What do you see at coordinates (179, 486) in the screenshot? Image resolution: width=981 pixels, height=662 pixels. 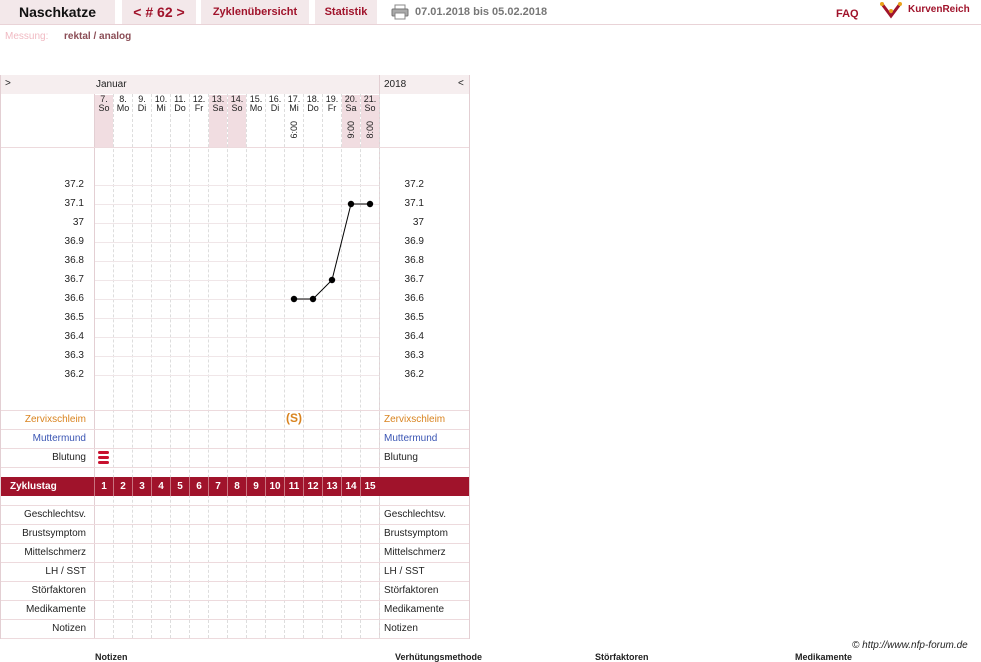 I see `zyklustag-cell: 5` at bounding box center [179, 486].